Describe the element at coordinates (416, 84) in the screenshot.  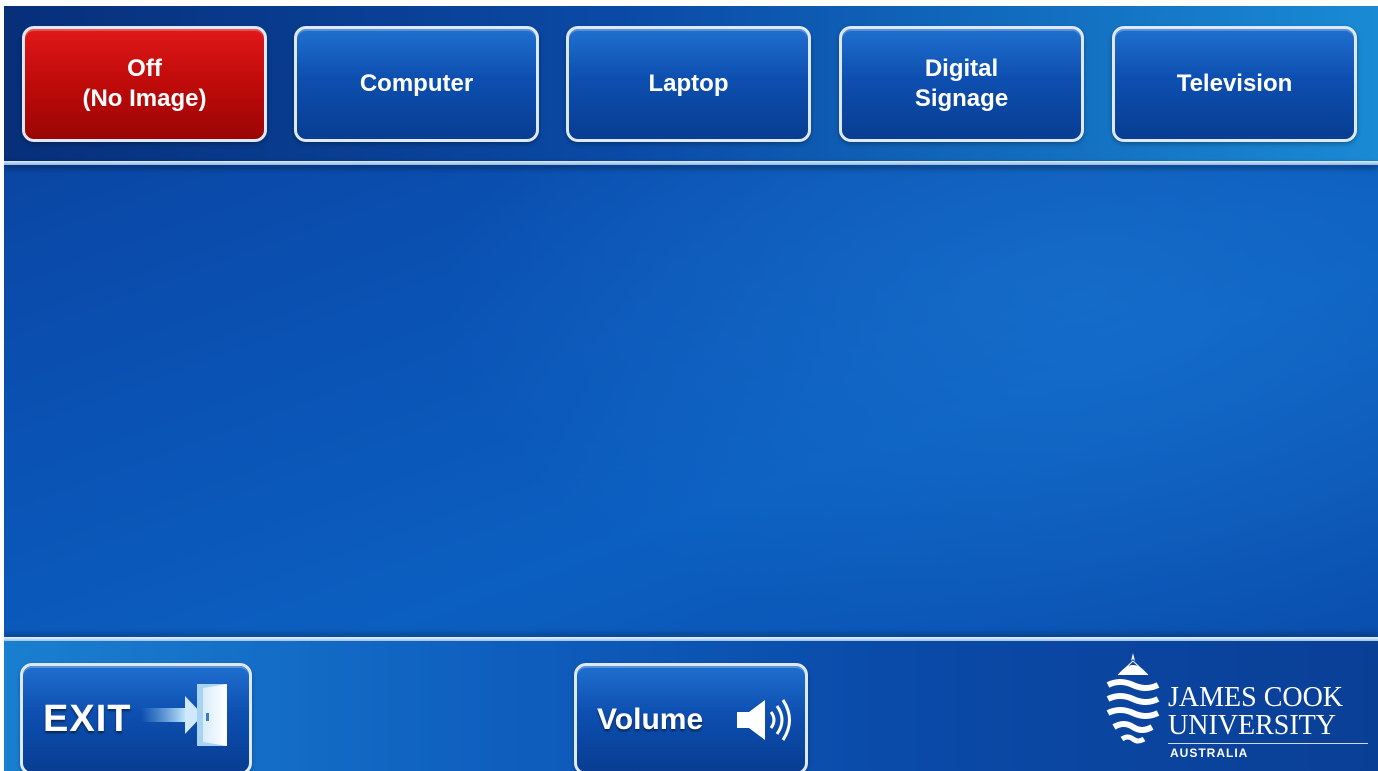
I see `source-computer-button: Computer` at that location.